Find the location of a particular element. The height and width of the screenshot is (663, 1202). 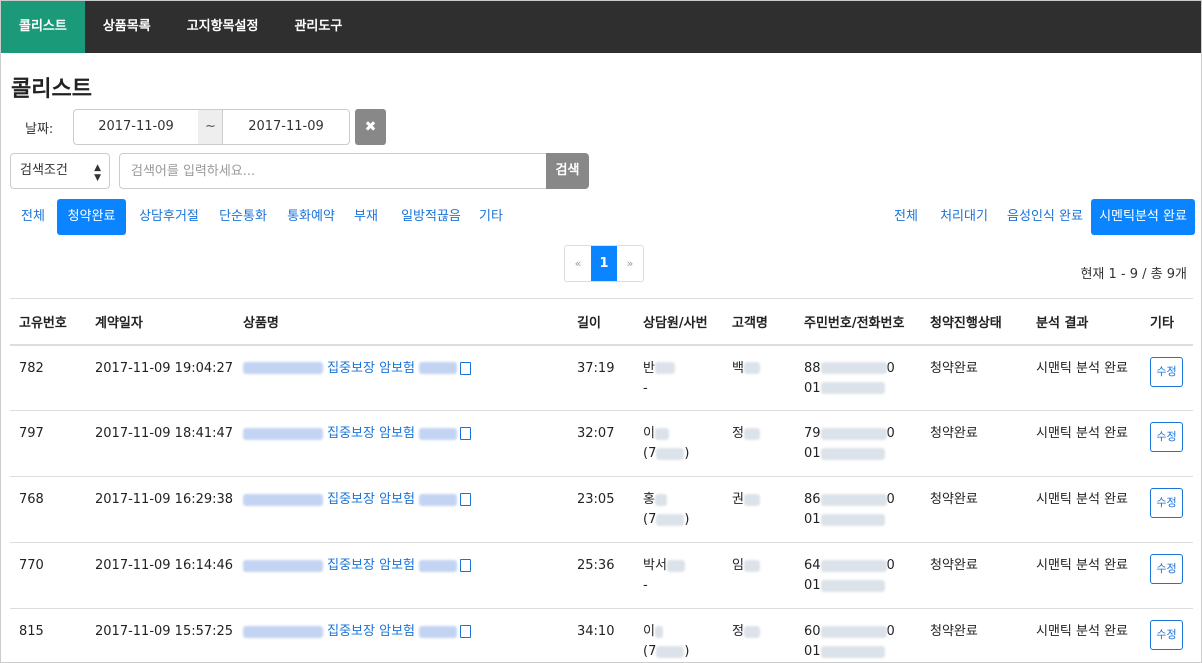

tab-refused-after-consult: 상담후거절 is located at coordinates (169, 217).